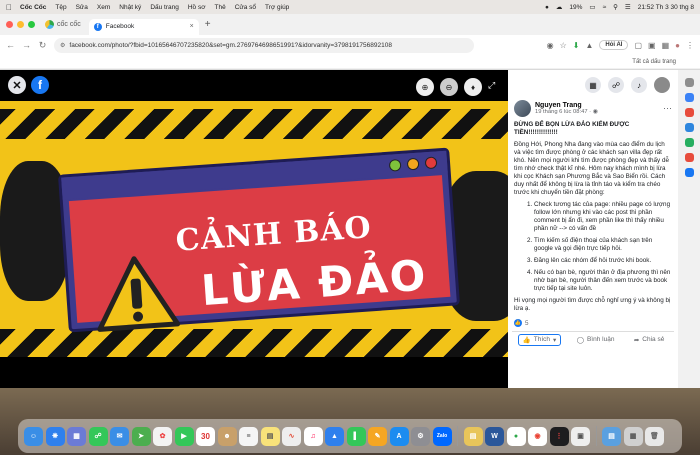  Describe the element at coordinates (425, 87) in the screenshot. I see `zoom-in-icon: ⊕` at that location.